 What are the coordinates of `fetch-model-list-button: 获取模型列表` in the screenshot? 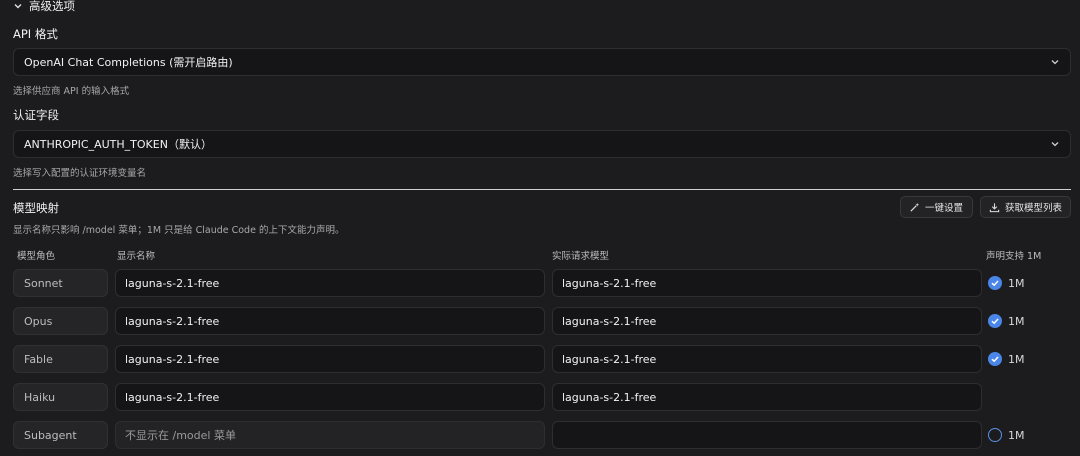 It's located at (1025, 207).